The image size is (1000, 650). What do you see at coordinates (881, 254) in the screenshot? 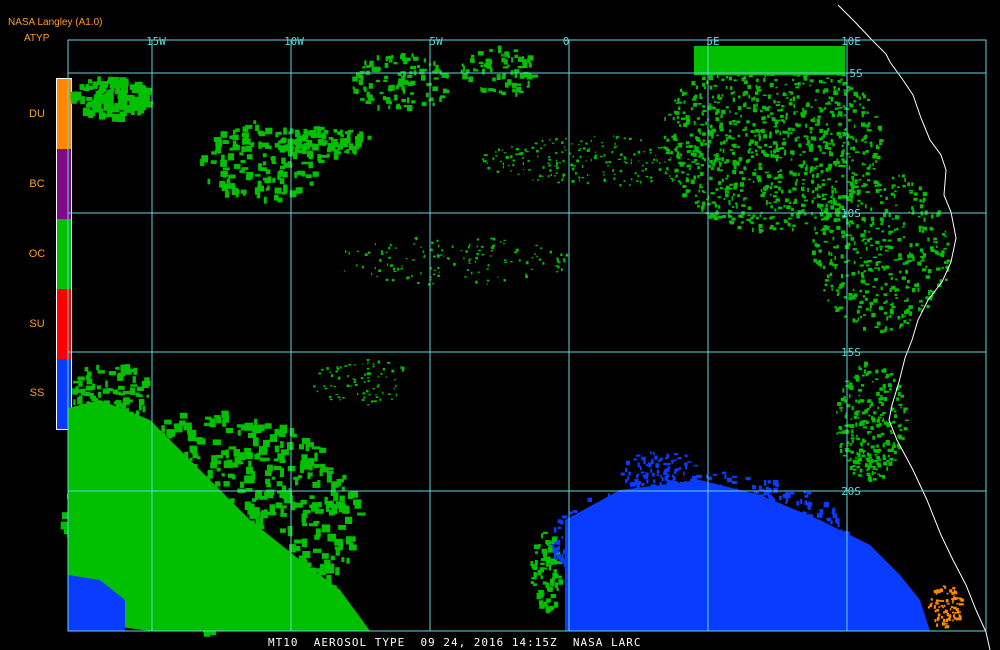
I see `oc-speckle-coast-10s` at bounding box center [881, 254].